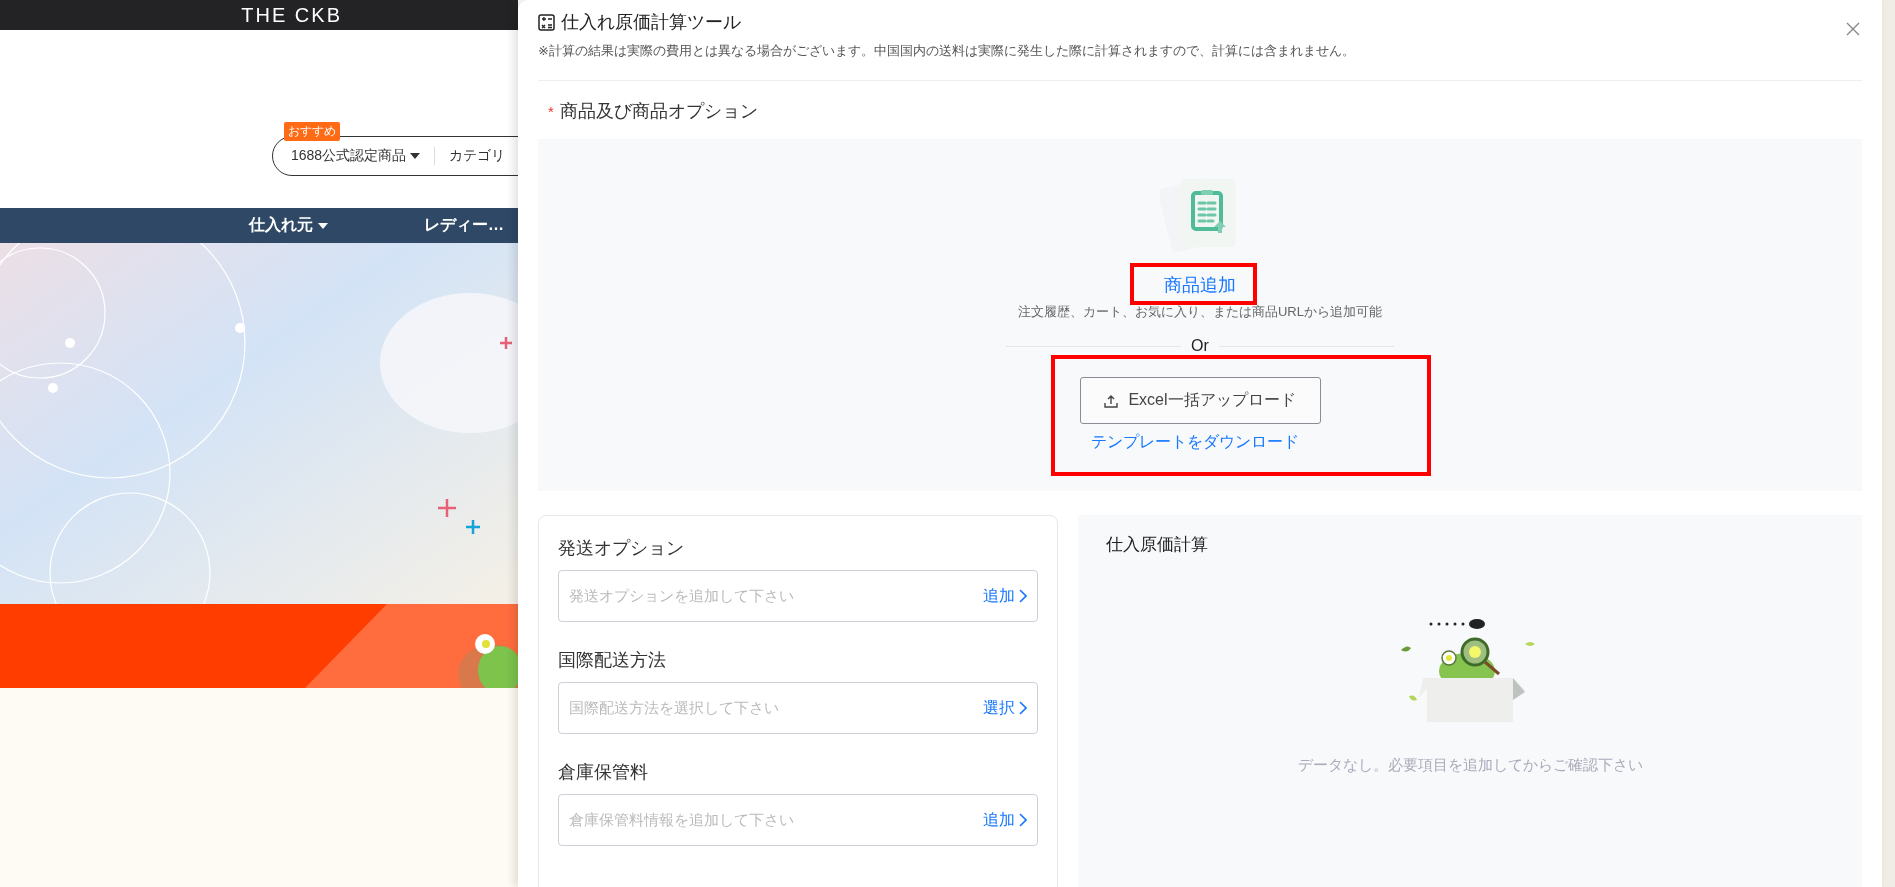 The height and width of the screenshot is (887, 1895). I want to click on empty-state-text: データなし。必要項目を追加してからご確認下さい, so click(1470, 765).